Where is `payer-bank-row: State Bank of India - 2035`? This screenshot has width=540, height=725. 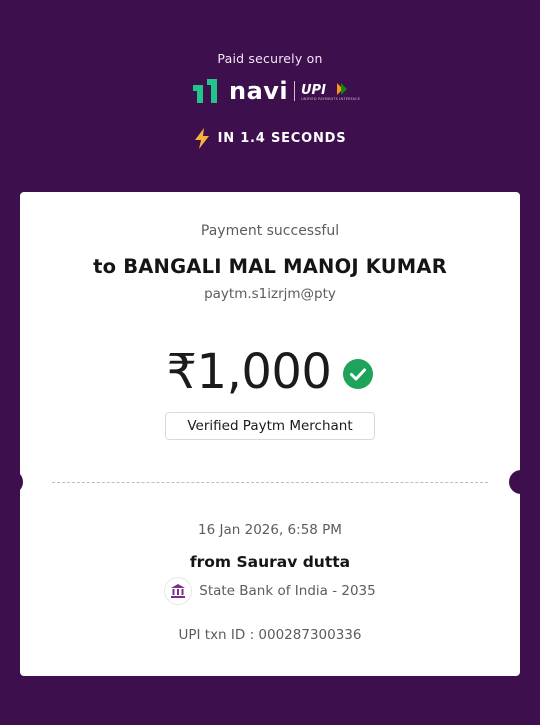 payer-bank-row: State Bank of India - 2035 is located at coordinates (270, 591).